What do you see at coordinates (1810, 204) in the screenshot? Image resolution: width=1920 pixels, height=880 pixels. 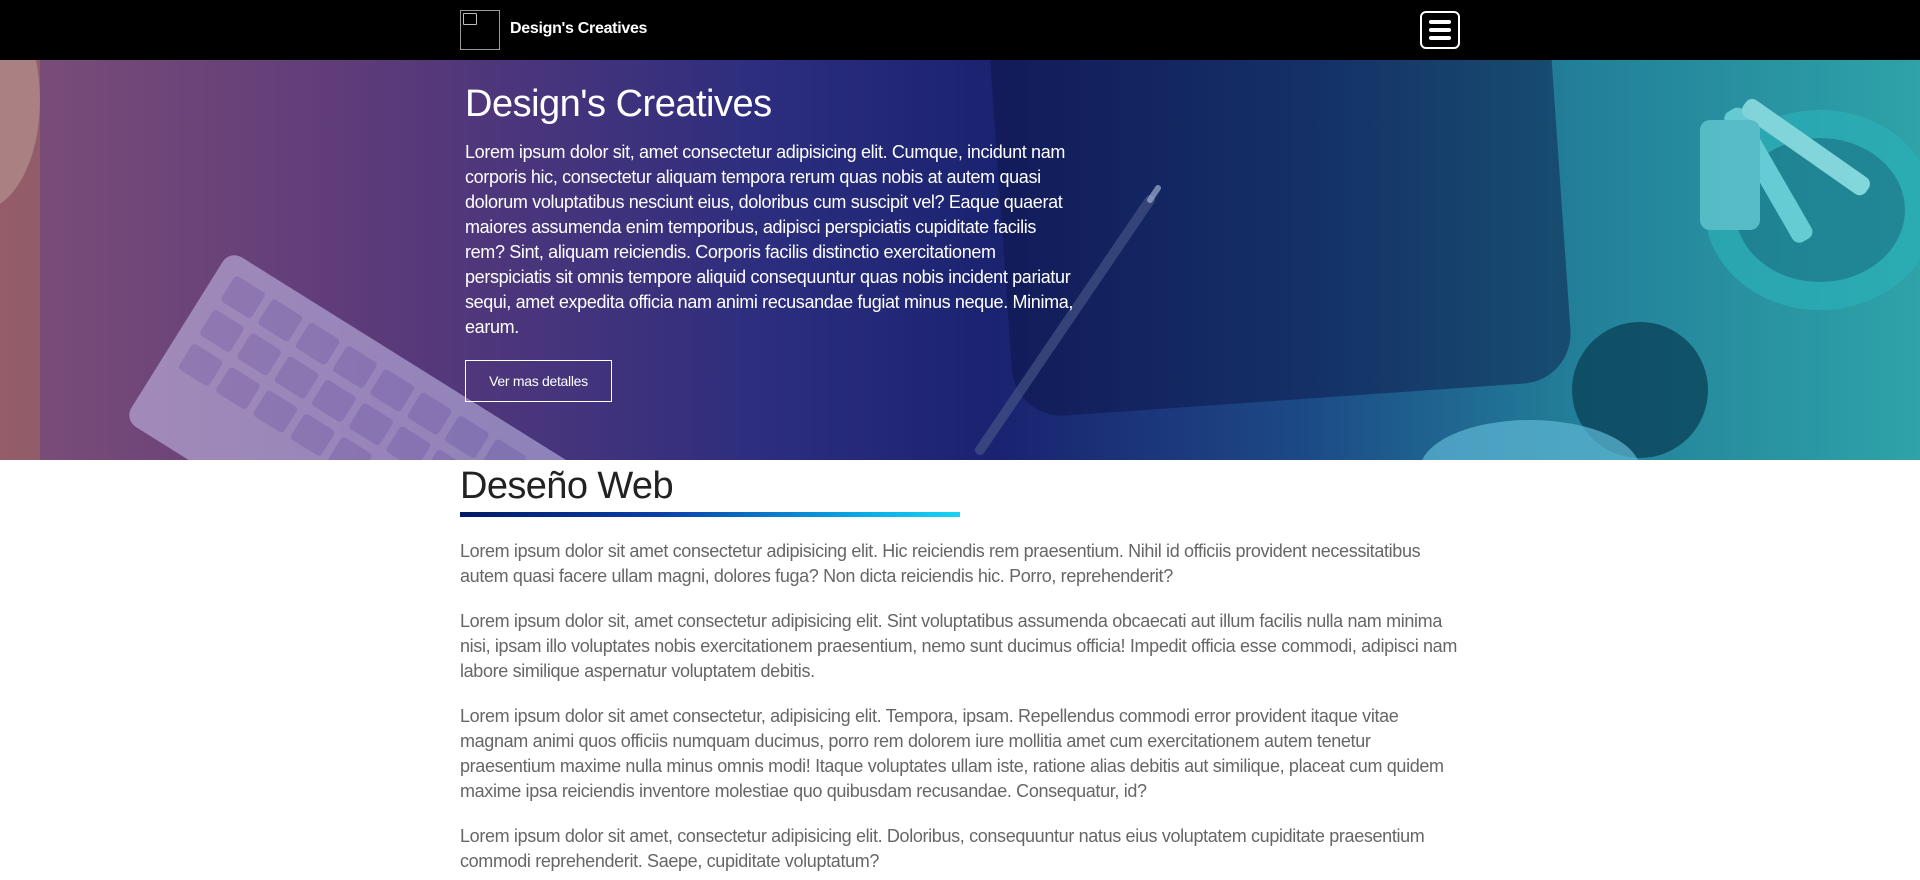 I see `brush-cup-shape` at bounding box center [1810, 204].